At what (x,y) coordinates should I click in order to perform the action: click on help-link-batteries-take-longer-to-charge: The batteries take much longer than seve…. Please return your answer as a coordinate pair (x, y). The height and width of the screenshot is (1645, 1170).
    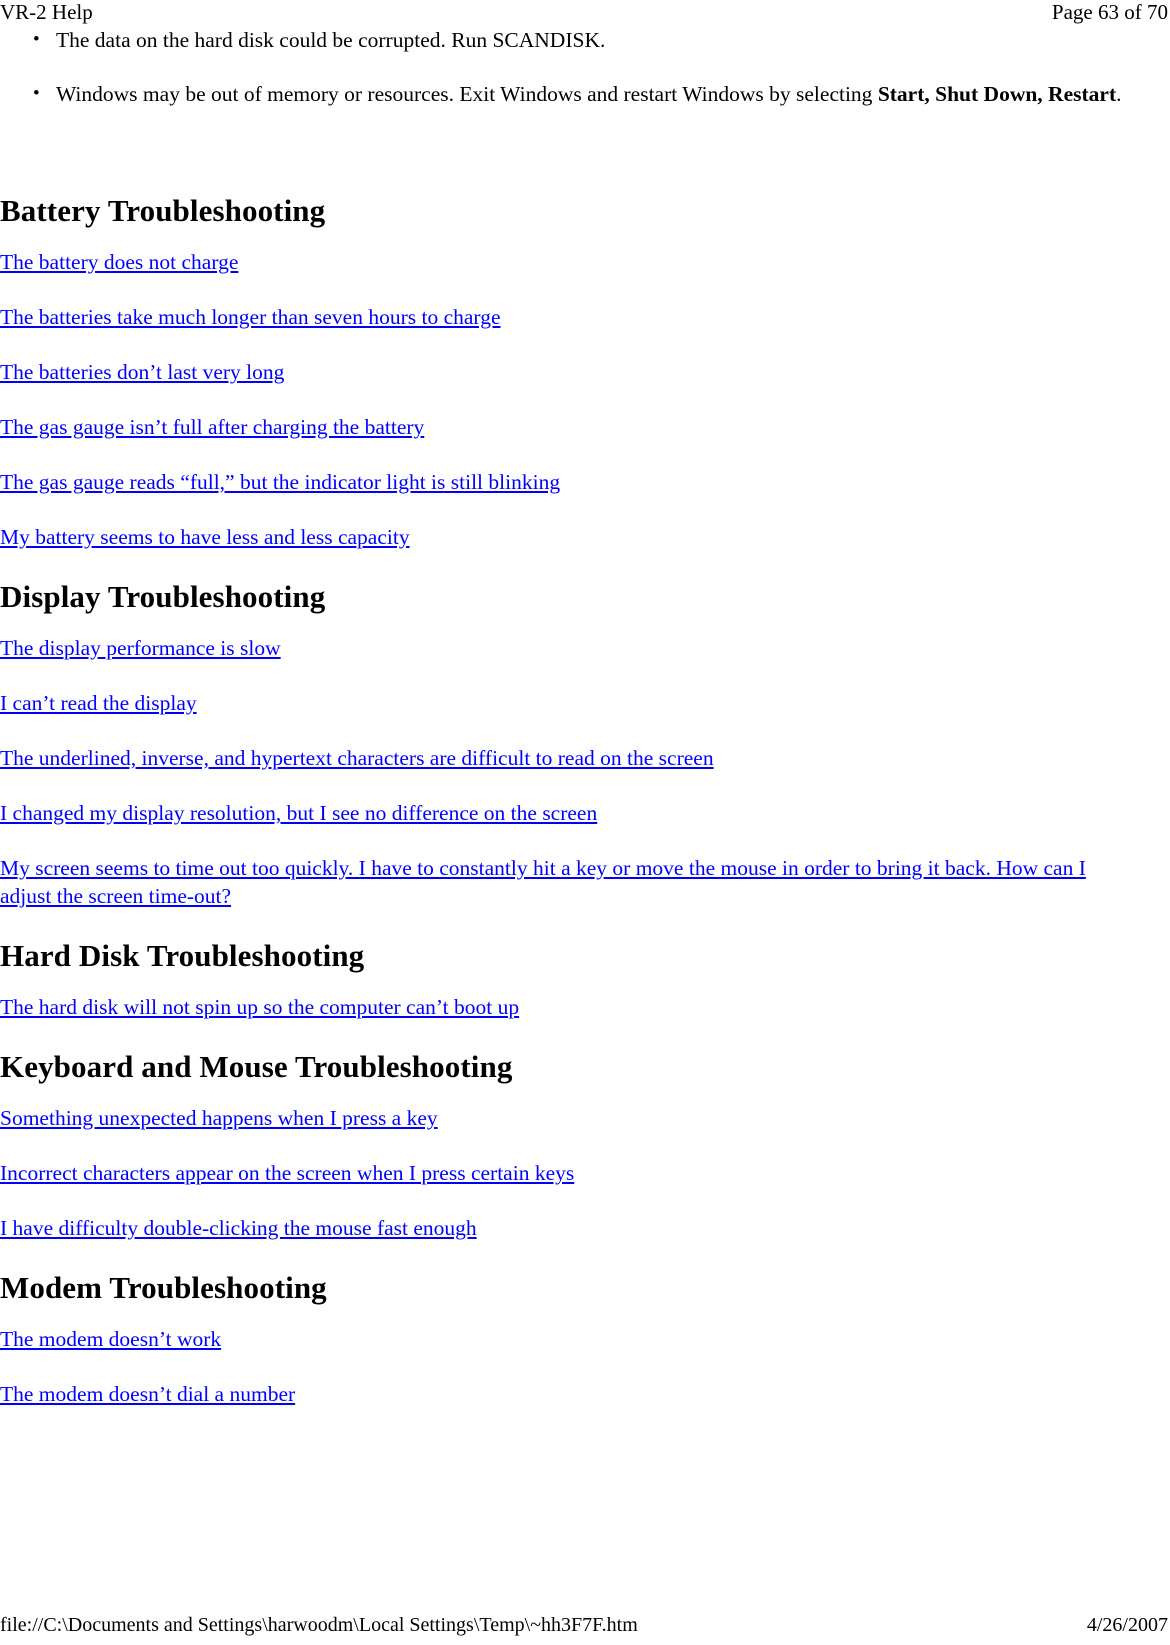
    Looking at the image, I should click on (250, 317).